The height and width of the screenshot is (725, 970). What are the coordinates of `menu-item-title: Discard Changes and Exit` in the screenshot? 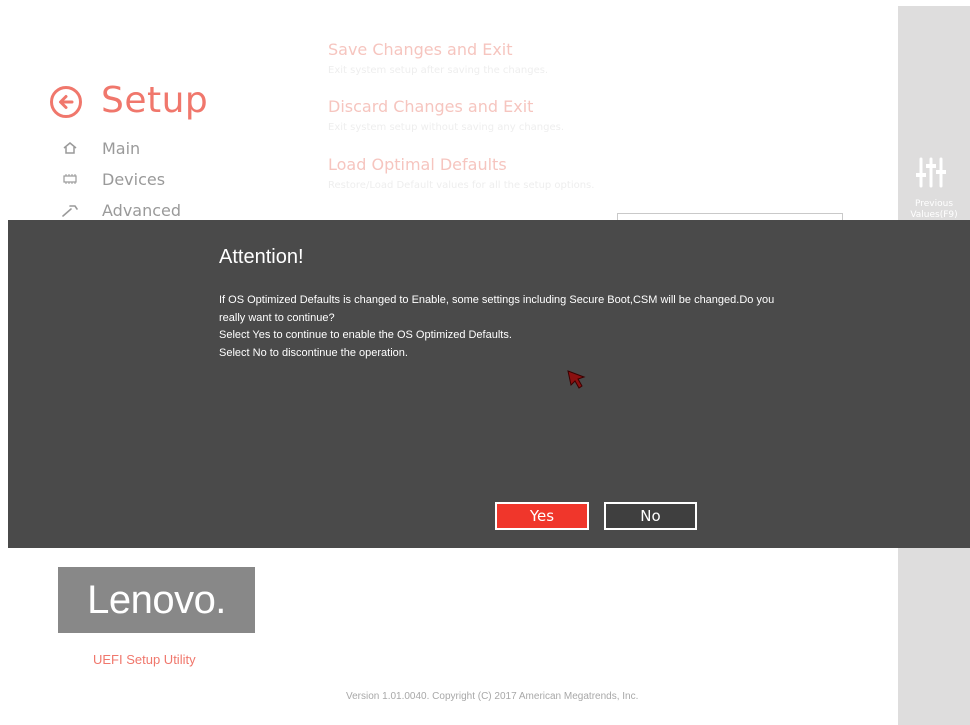 It's located at (431, 106).